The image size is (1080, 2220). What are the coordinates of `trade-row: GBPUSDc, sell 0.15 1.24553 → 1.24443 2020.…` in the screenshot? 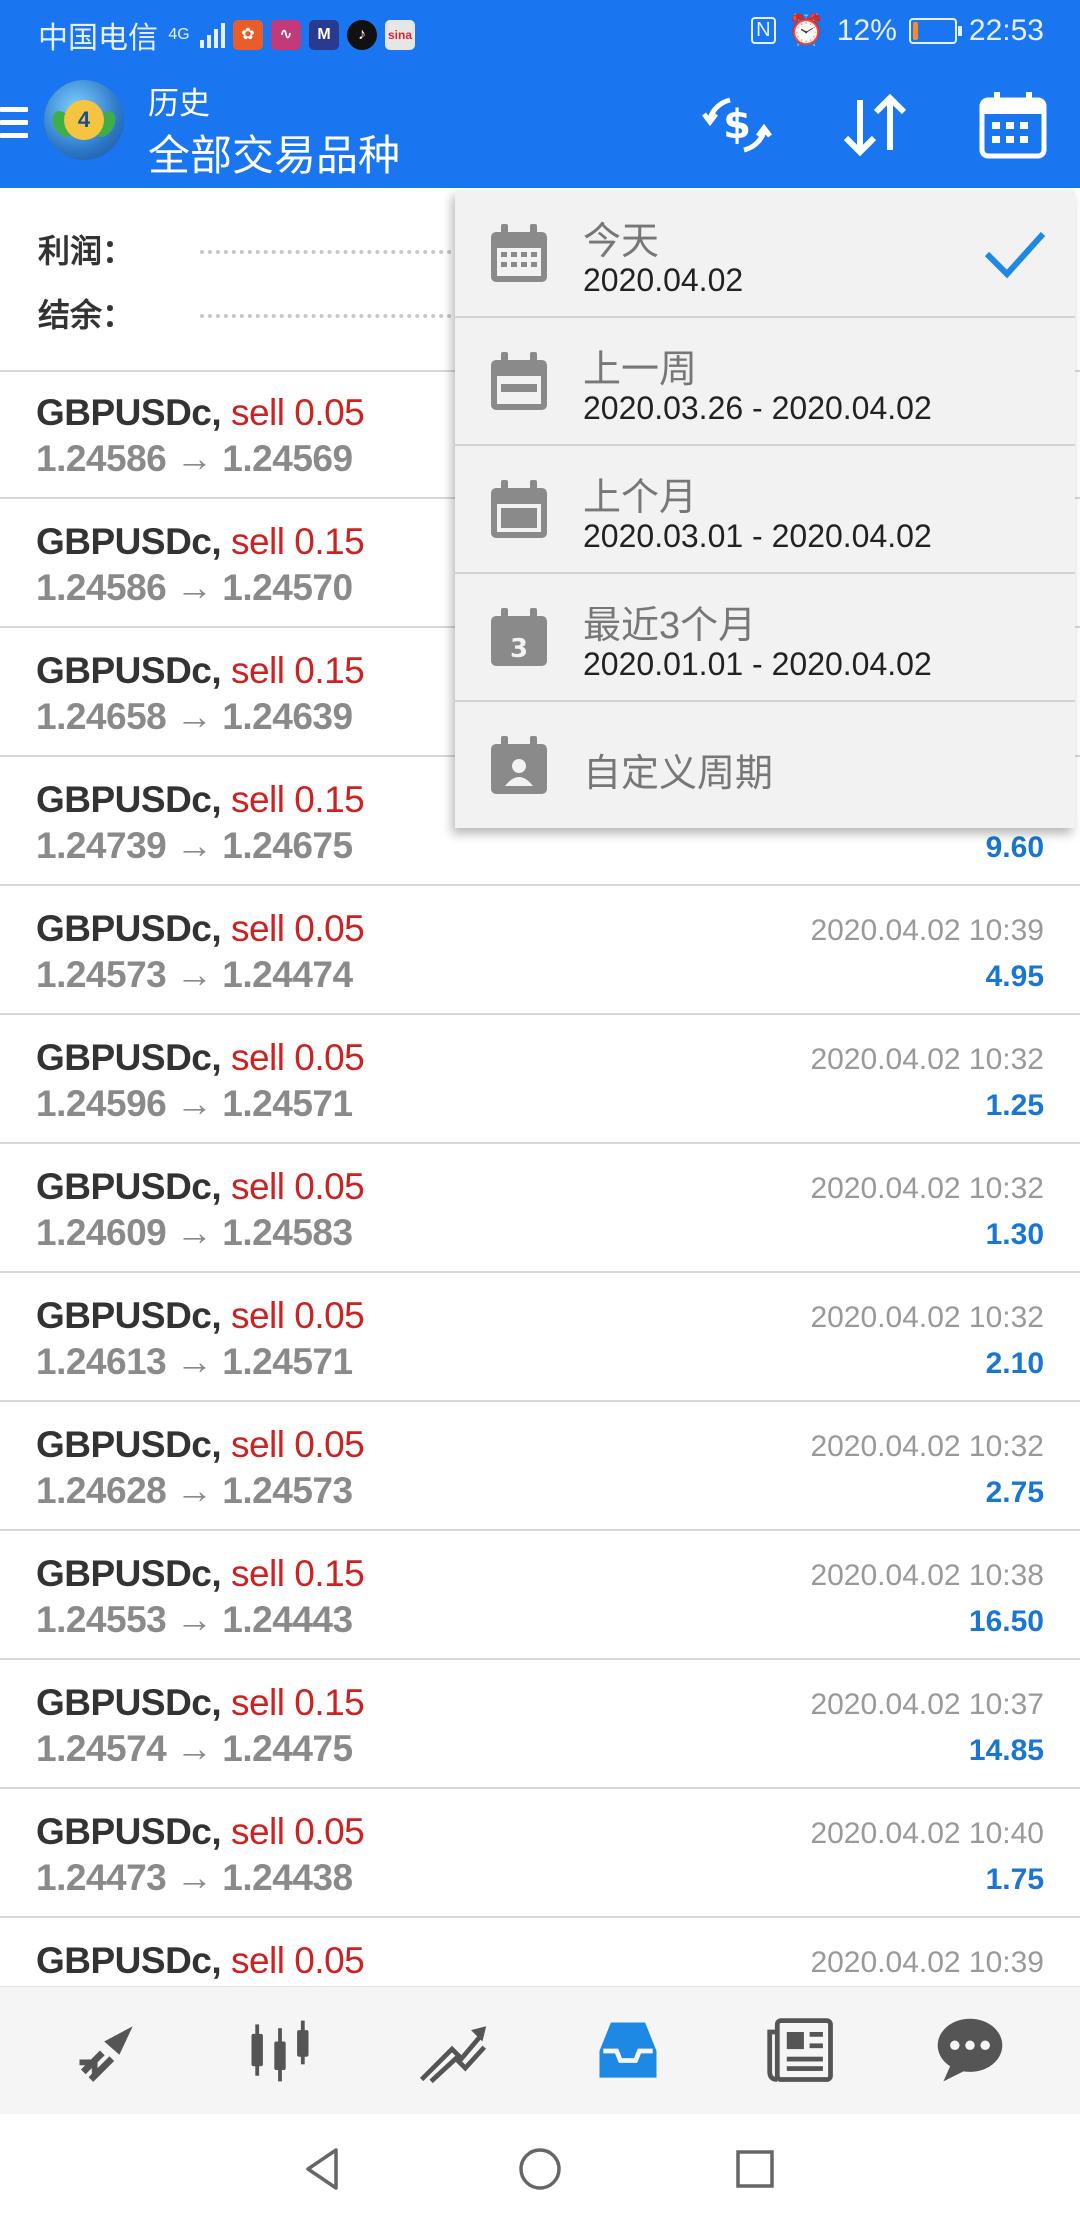 It's located at (540, 1595).